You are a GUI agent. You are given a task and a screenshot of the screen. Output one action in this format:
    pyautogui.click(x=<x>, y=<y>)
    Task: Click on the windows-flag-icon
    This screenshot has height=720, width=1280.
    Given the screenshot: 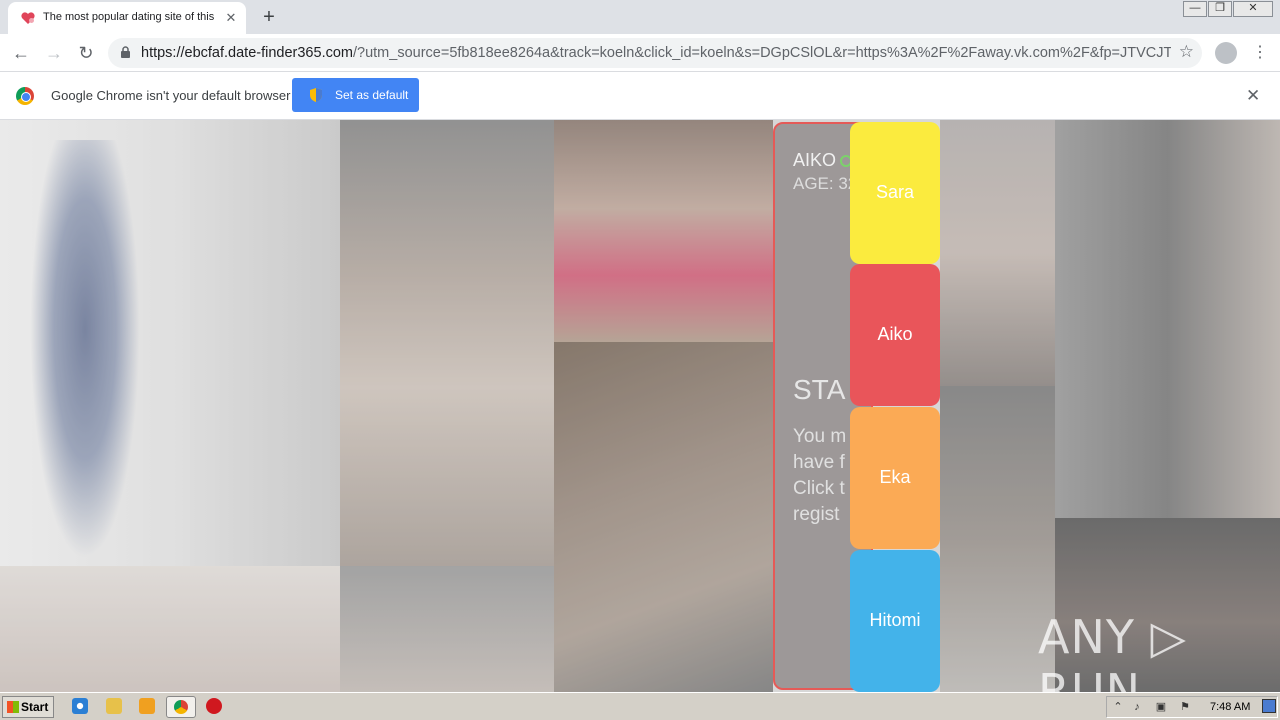 What is the action you would take?
    pyautogui.click(x=13, y=707)
    